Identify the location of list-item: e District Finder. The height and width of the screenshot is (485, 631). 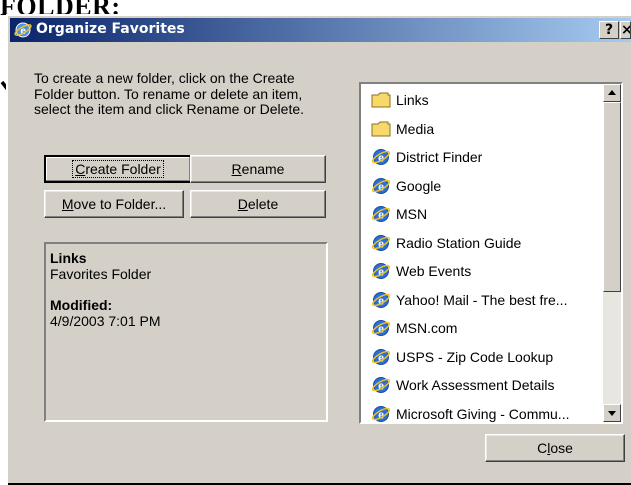
(426, 157).